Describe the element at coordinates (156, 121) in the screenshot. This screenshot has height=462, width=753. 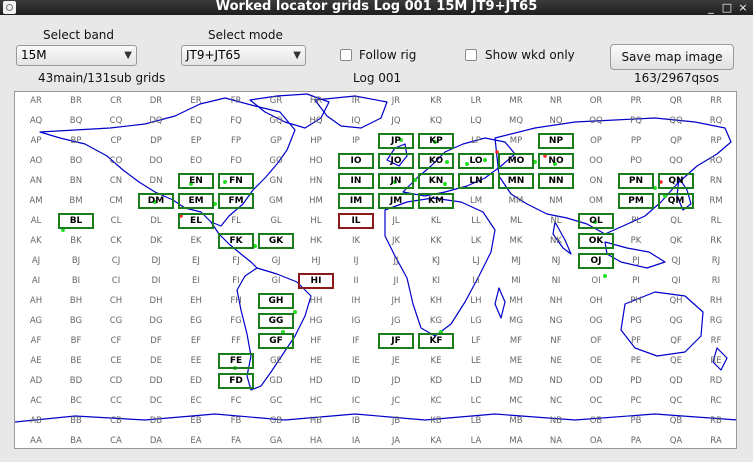
I see `grid-dq: DQ` at that location.